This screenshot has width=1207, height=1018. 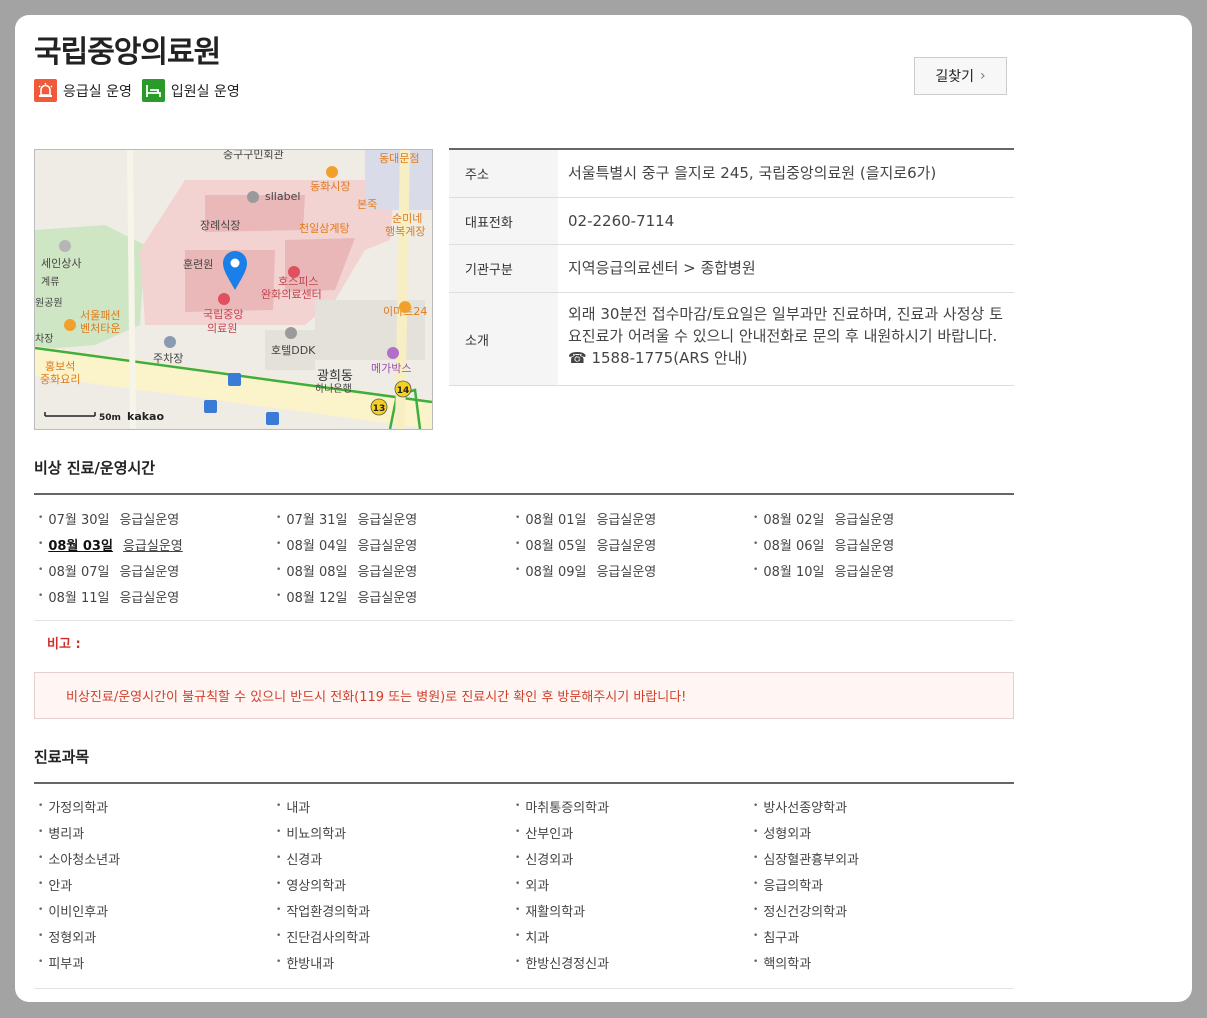 What do you see at coordinates (391, 936) in the screenshot?
I see `department-item: 진단검사의학과` at bounding box center [391, 936].